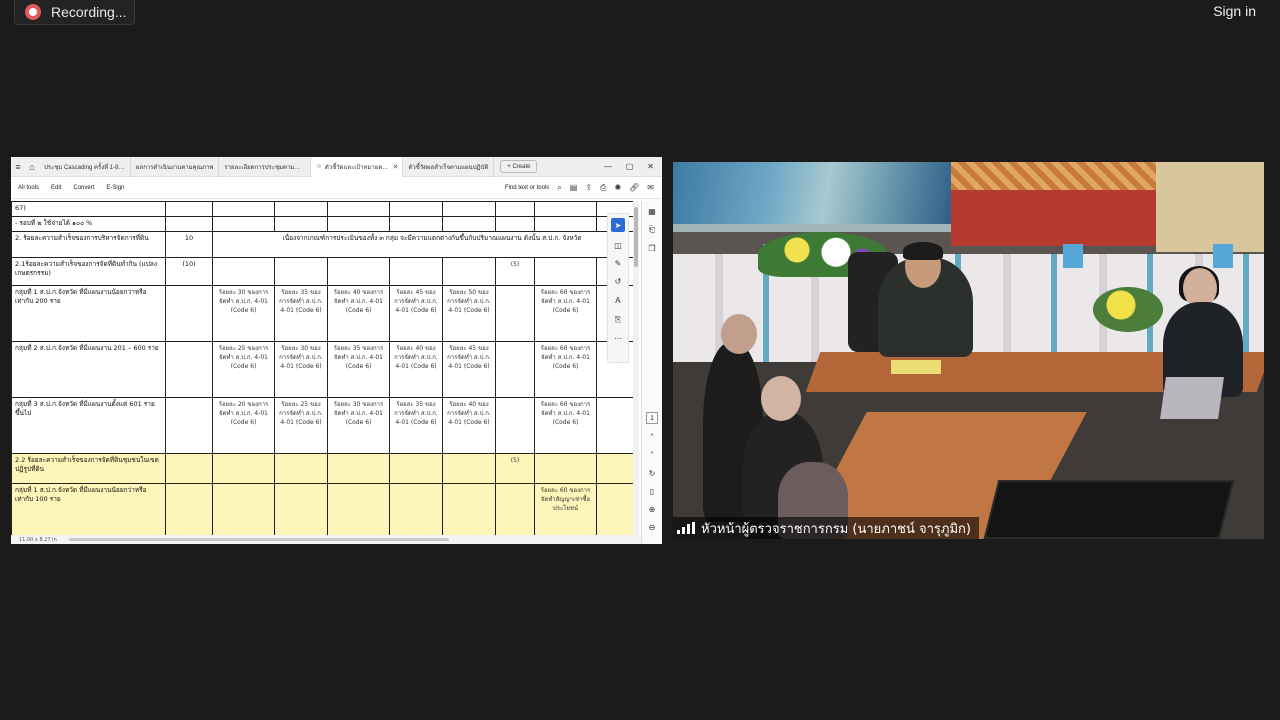 This screenshot has height=720, width=1280. What do you see at coordinates (618, 320) in the screenshot?
I see `stamp-icon: ⎘` at bounding box center [618, 320].